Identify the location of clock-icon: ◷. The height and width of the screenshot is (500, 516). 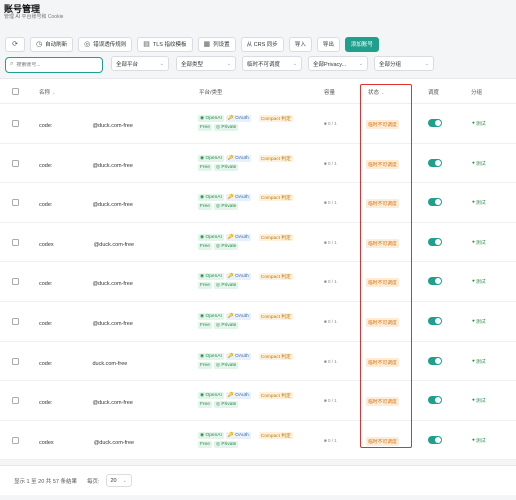
(39, 44).